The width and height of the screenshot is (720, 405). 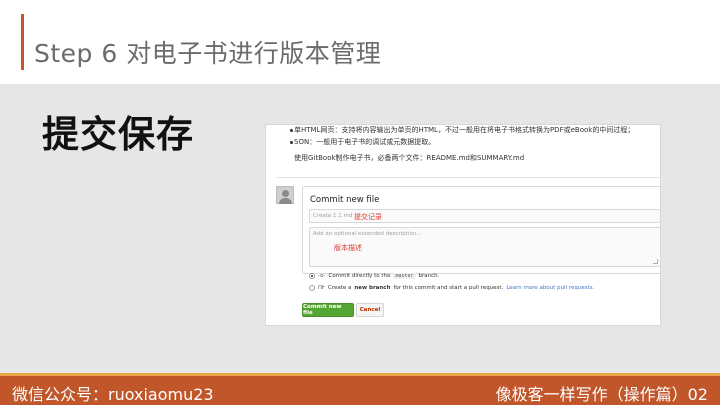 I want to click on cancel-button: Cancel, so click(x=370, y=310).